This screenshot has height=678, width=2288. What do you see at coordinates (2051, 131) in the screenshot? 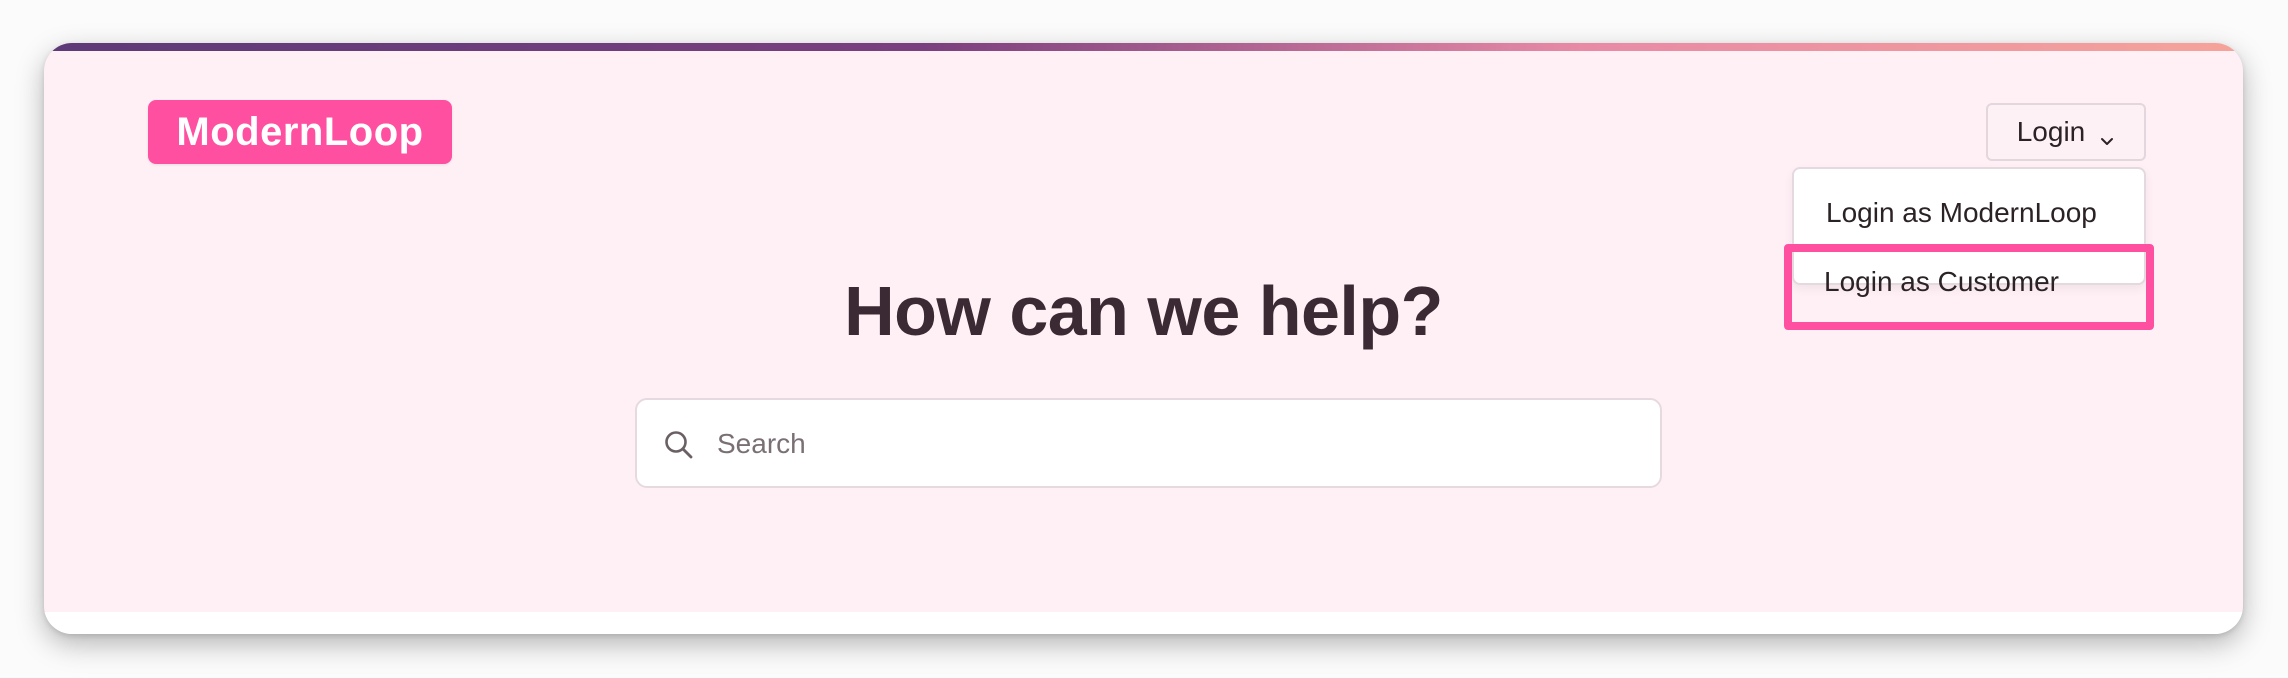
I see `login-button-label: Login` at bounding box center [2051, 131].